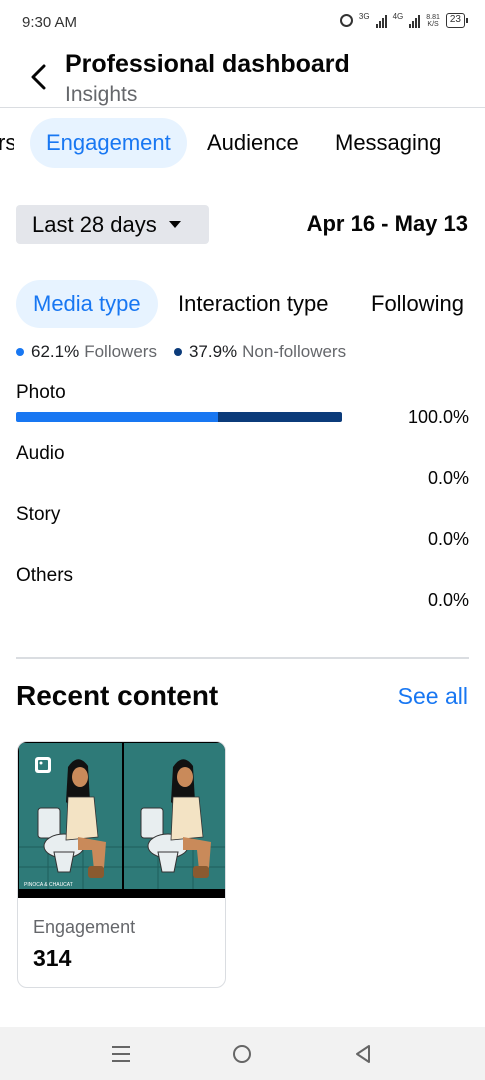 The image size is (485, 1080). Describe the element at coordinates (364, 16) in the screenshot. I see `network-3g-label: 3G` at that location.